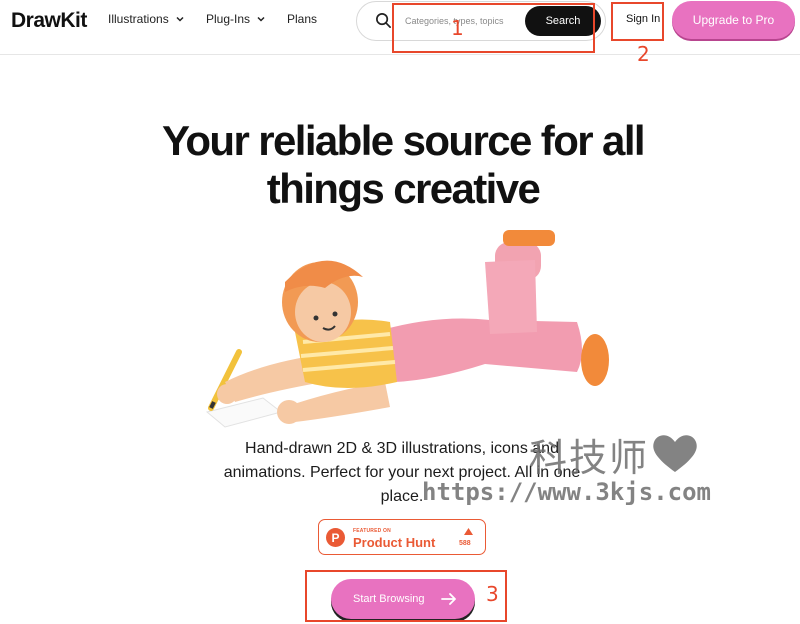 This screenshot has height=624, width=800. I want to click on annotation-number-1: 1, so click(457, 28).